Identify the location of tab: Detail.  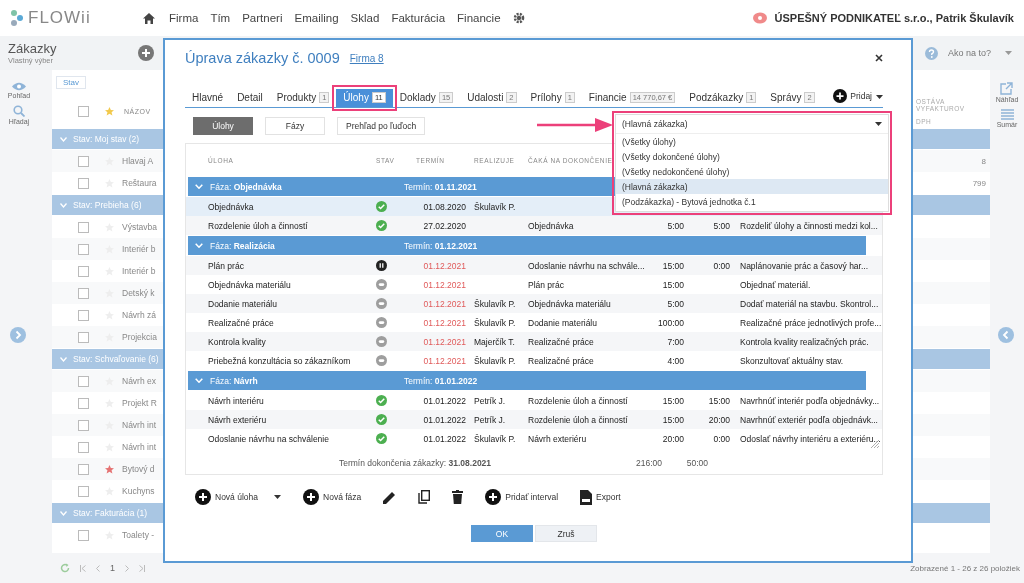
(250, 99).